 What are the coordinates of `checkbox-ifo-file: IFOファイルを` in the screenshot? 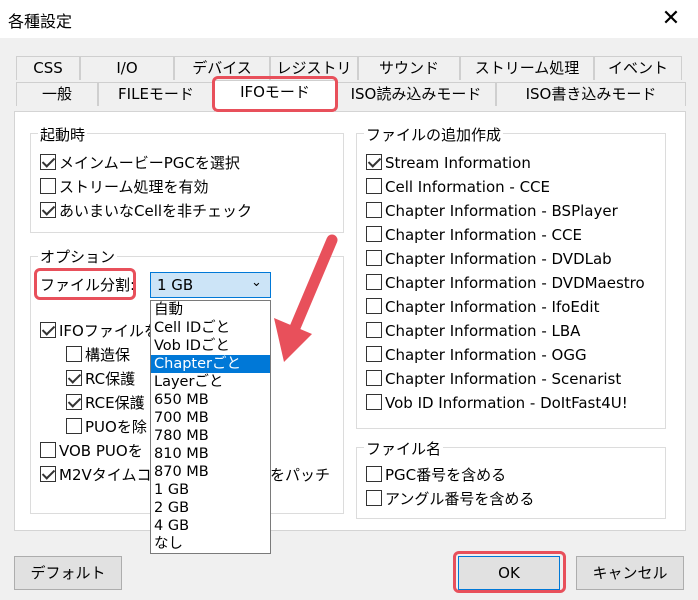 It's located at (99, 331).